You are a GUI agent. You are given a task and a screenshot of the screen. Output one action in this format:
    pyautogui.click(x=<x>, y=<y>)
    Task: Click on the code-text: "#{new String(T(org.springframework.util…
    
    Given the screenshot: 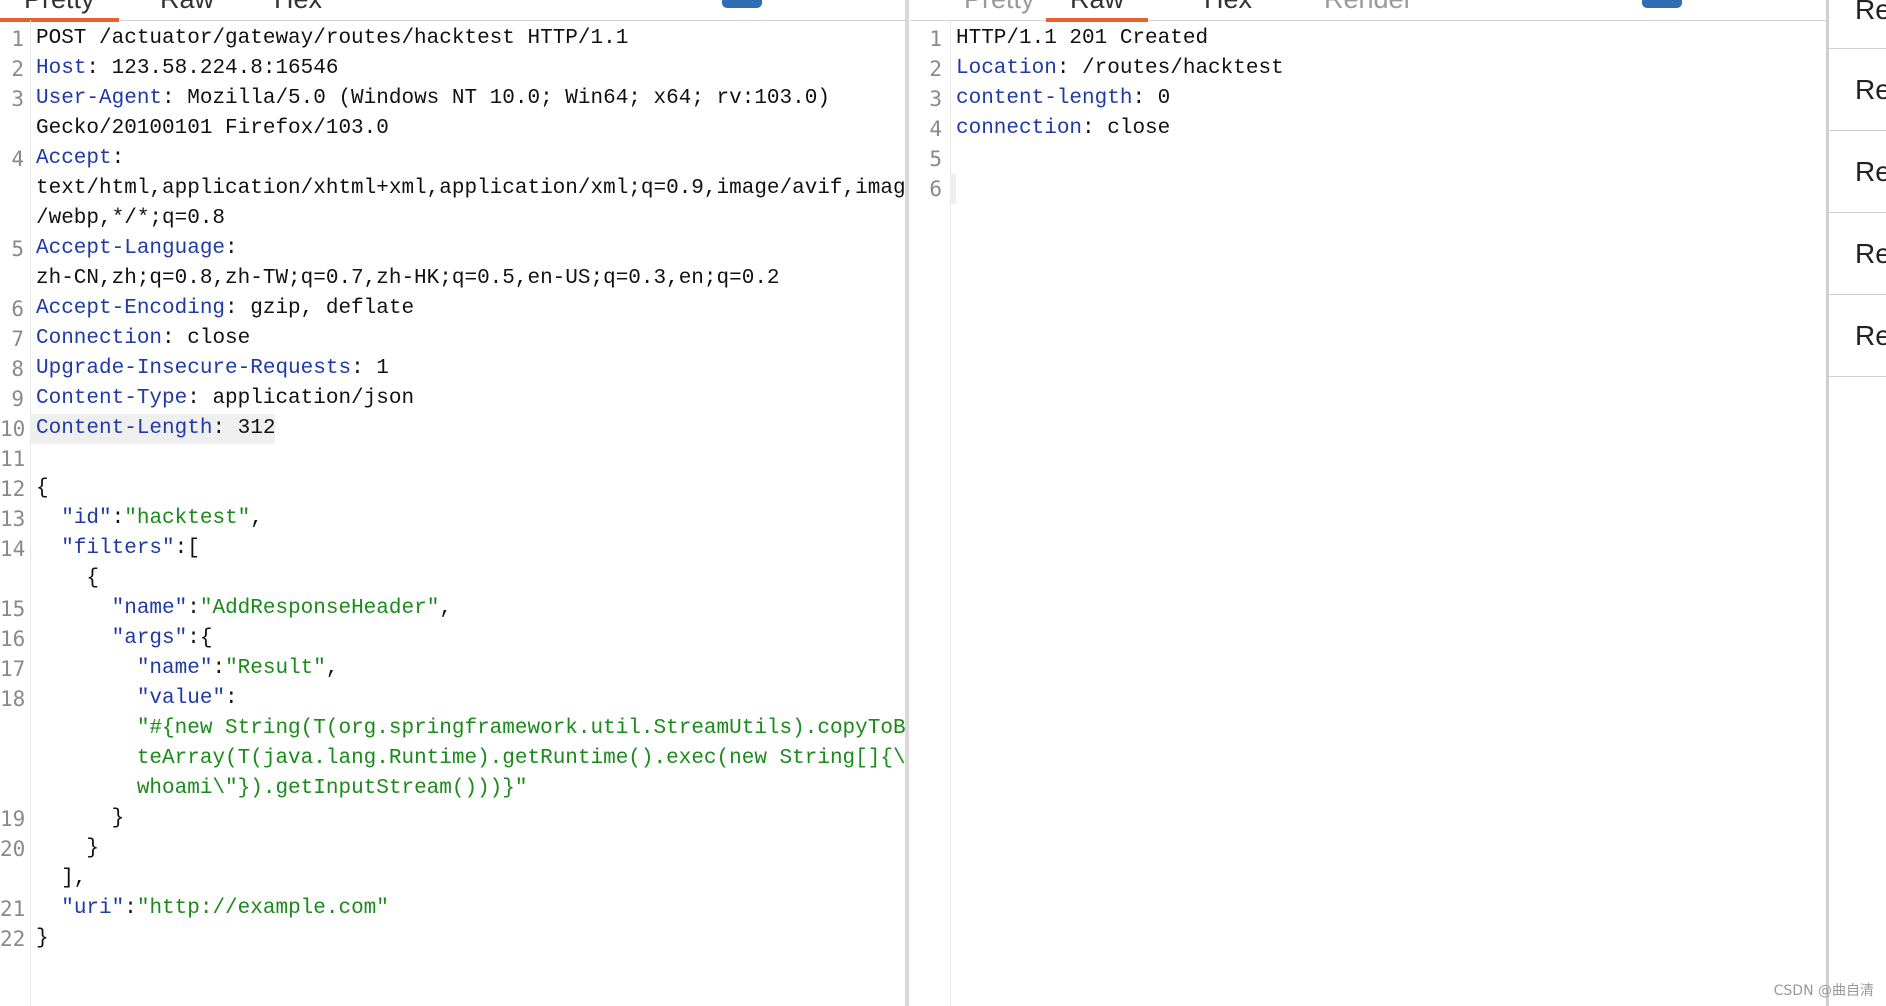 What is the action you would take?
    pyautogui.click(x=467, y=729)
    